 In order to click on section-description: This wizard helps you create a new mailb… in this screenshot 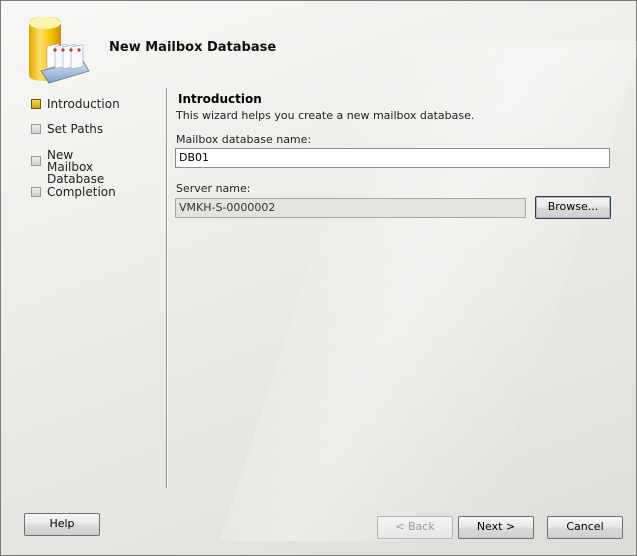, I will do `click(325, 115)`.